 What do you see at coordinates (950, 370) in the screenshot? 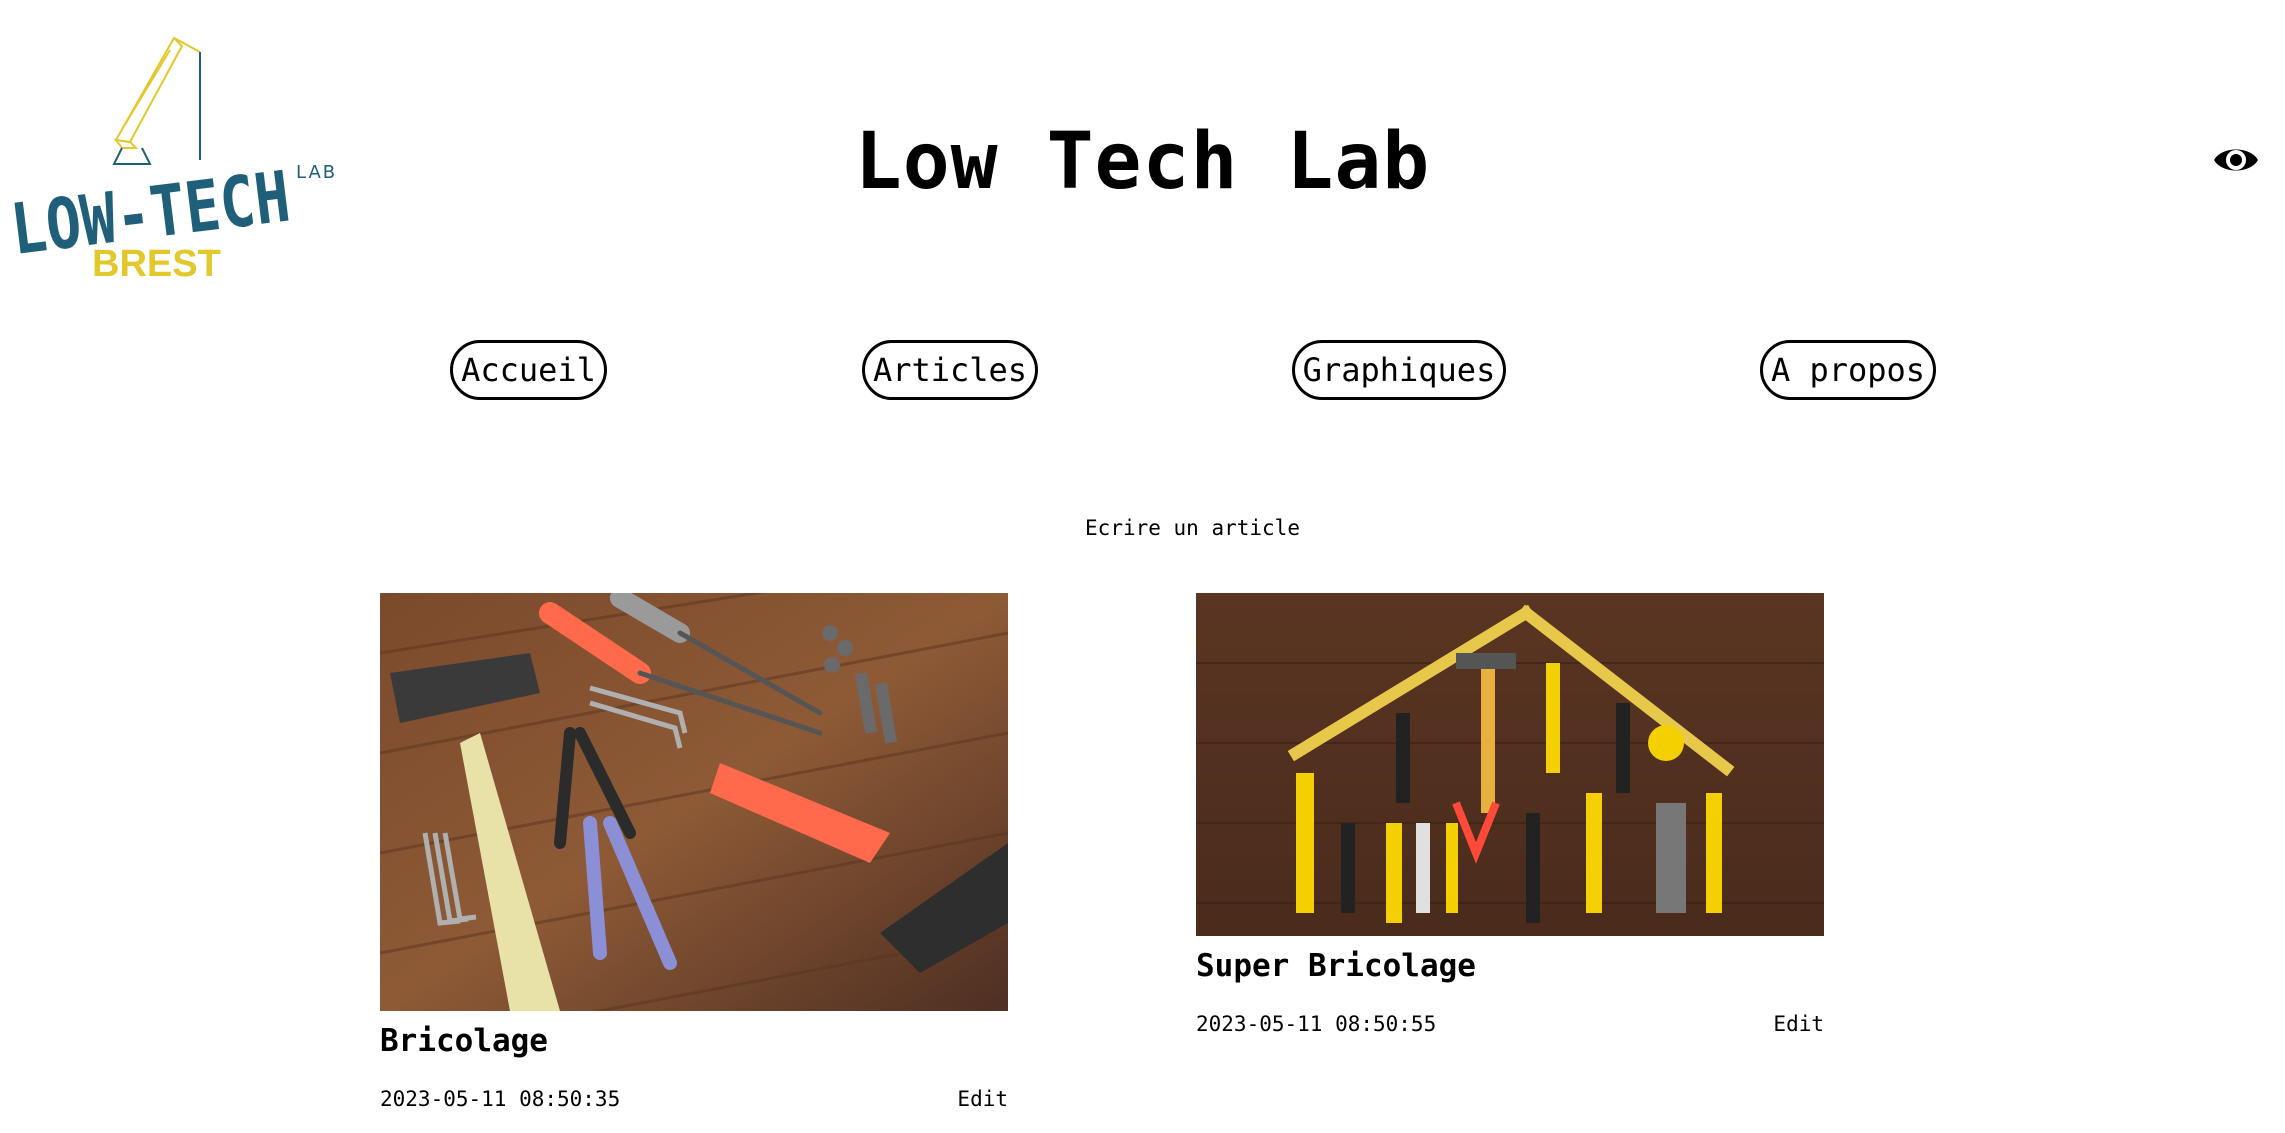
I see `nav-item-articles: Articles` at bounding box center [950, 370].